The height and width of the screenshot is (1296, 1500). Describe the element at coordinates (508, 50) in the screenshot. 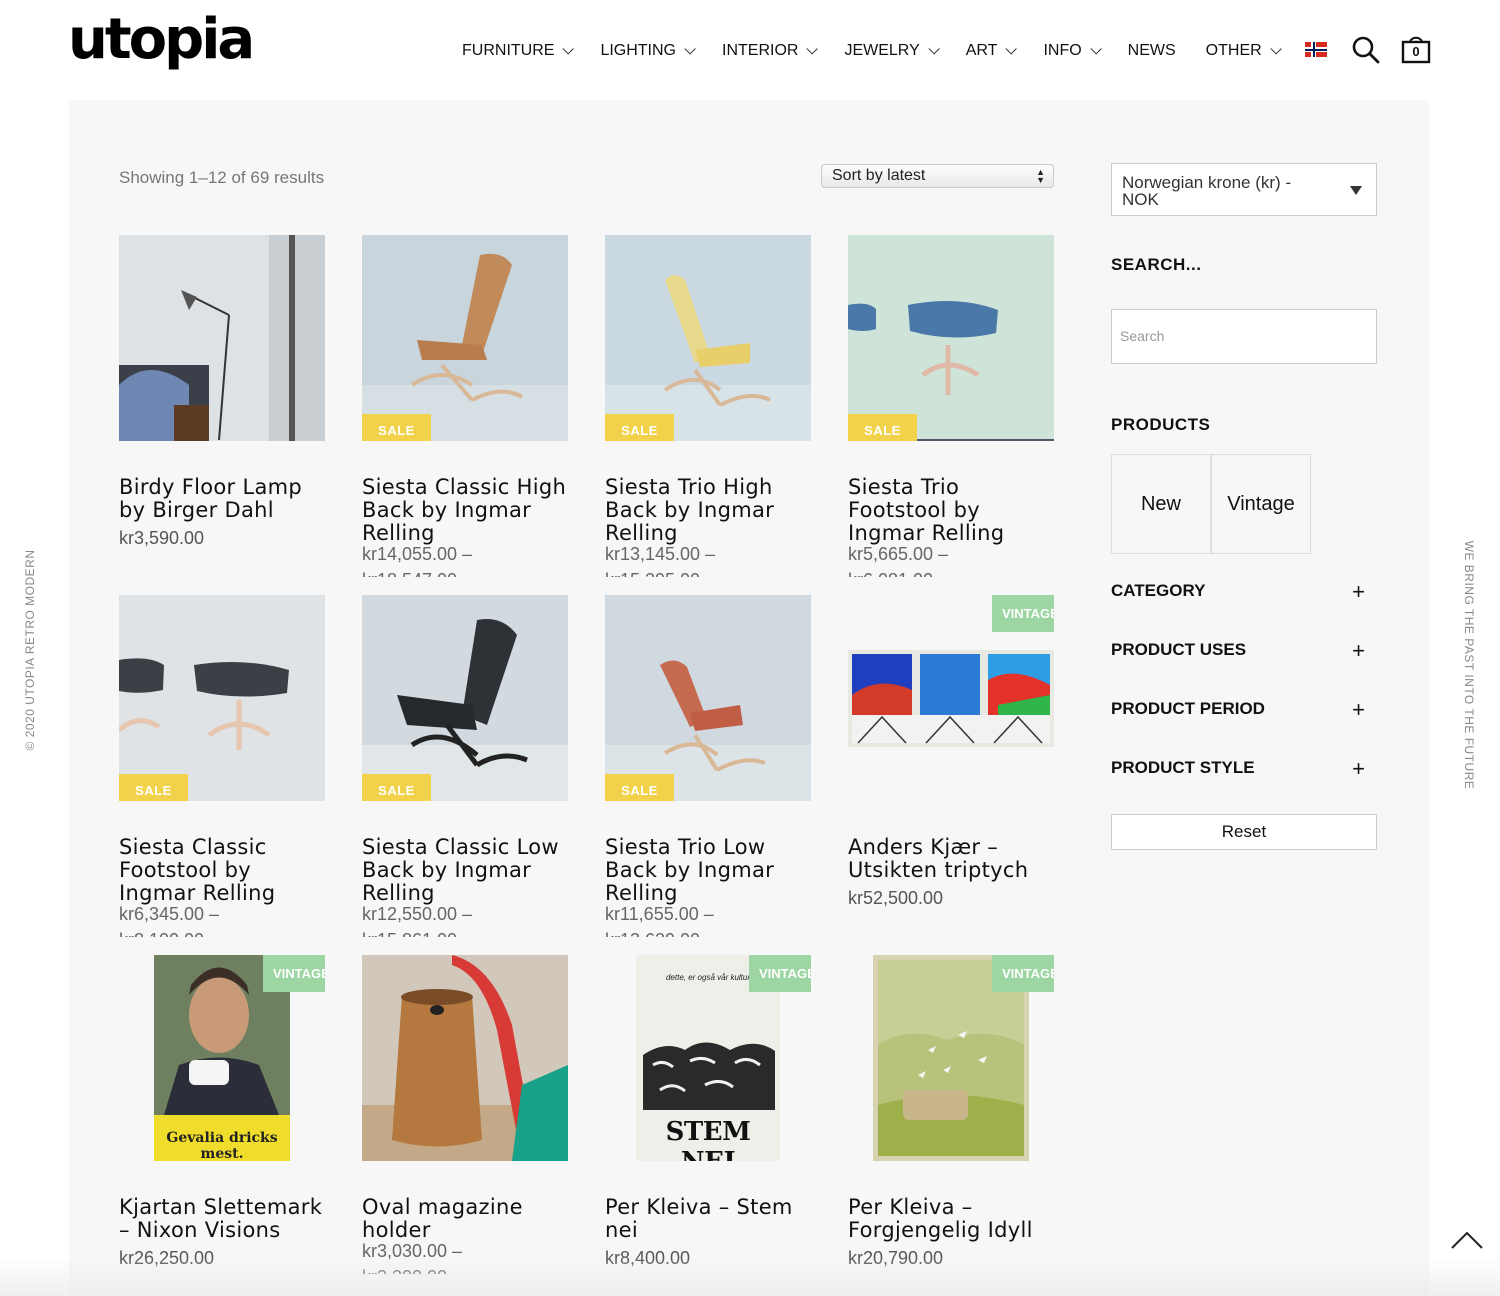

I see `nav-label: FURNITURE` at that location.